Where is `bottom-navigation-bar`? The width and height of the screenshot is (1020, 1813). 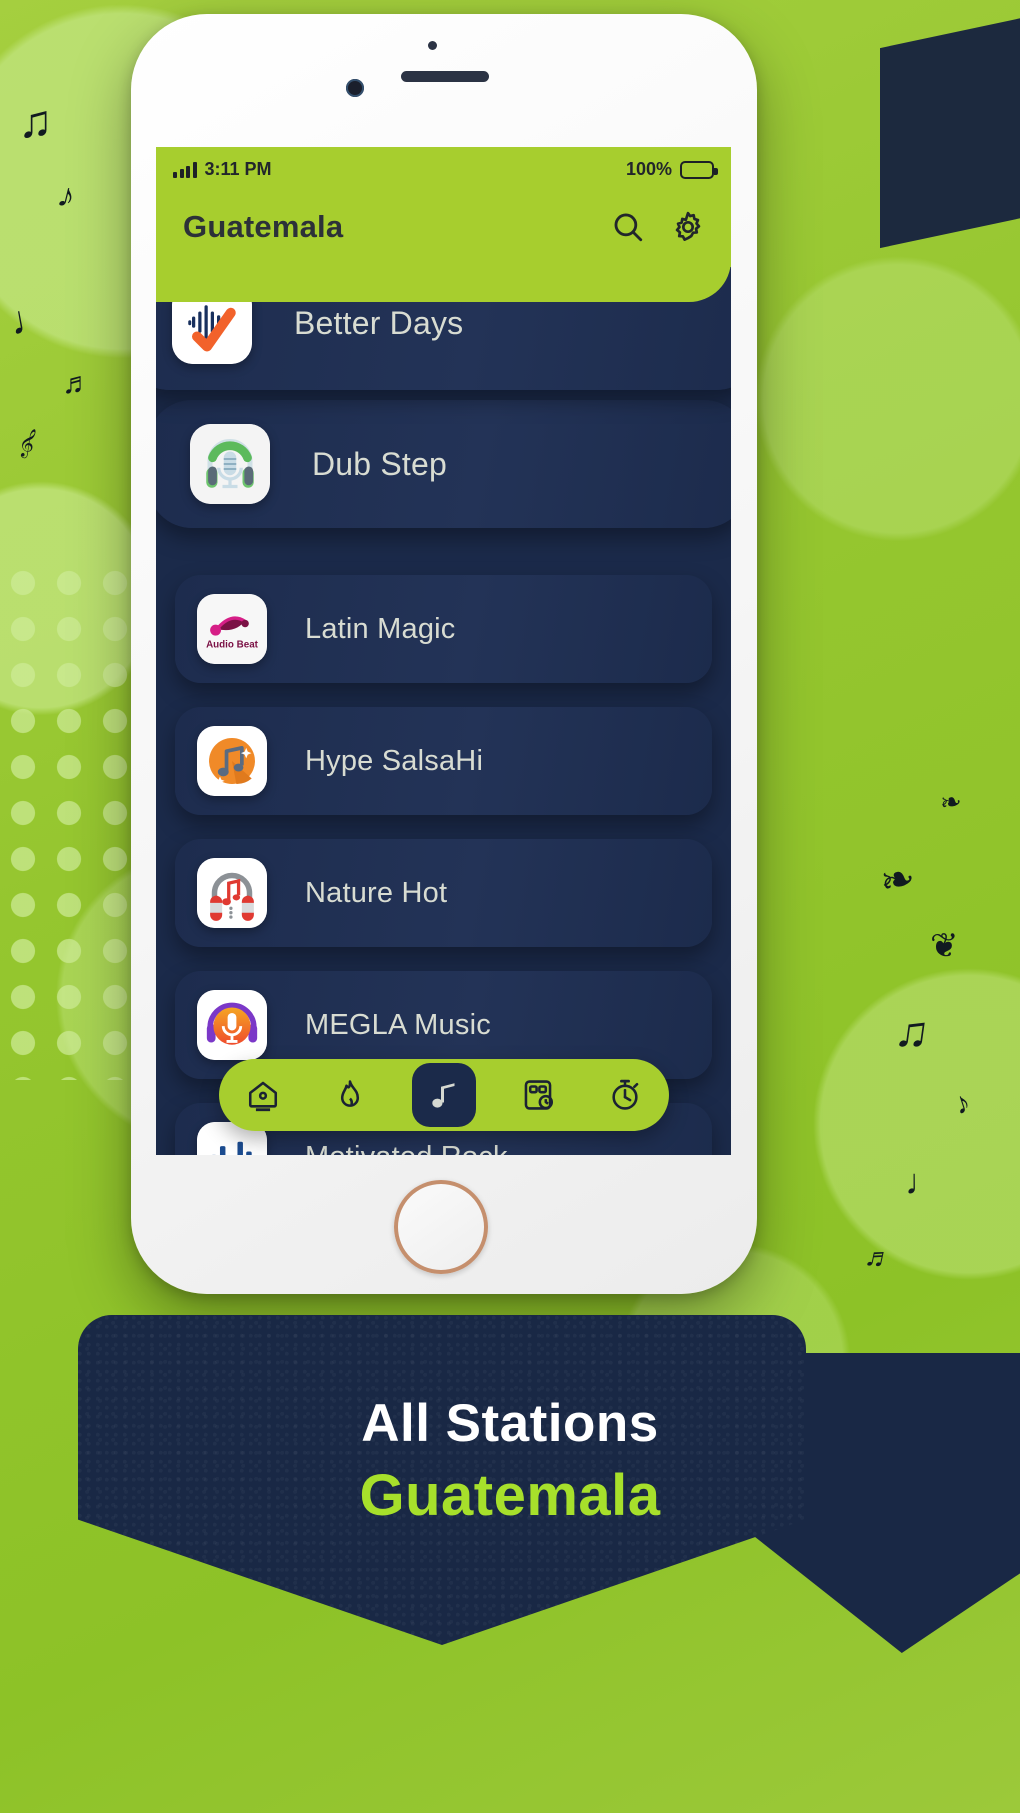
bottom-navigation-bar is located at coordinates (444, 1095).